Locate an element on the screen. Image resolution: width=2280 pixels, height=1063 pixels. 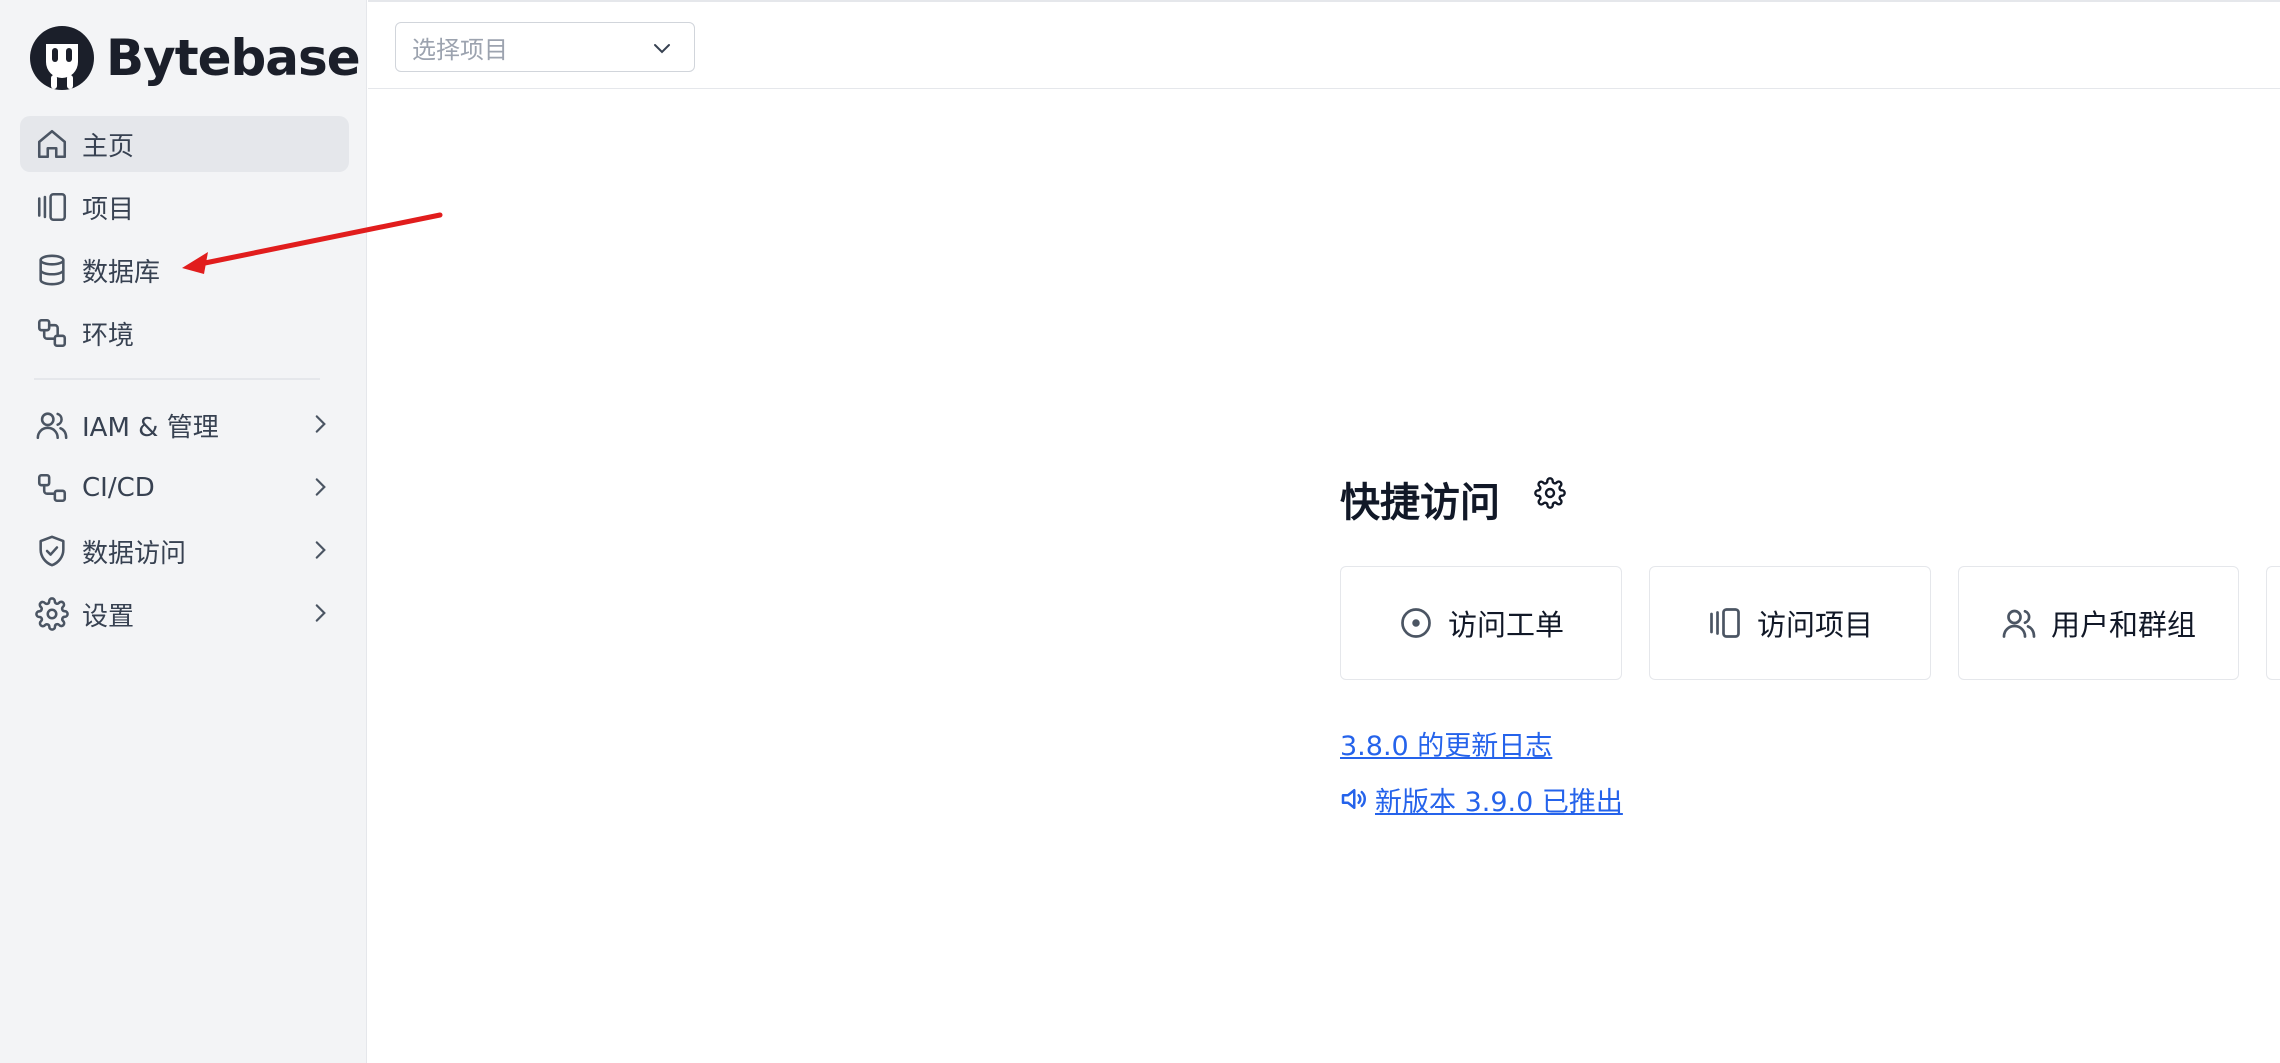
sidebar-item-project: 项目 is located at coordinates (184, 207).